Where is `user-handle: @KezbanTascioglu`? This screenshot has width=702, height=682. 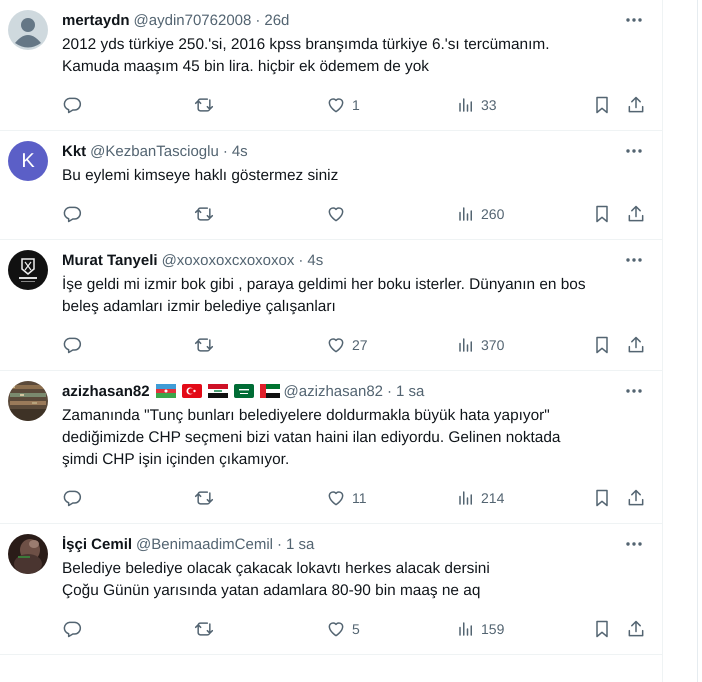 user-handle: @KezbanTascioglu is located at coordinates (154, 151).